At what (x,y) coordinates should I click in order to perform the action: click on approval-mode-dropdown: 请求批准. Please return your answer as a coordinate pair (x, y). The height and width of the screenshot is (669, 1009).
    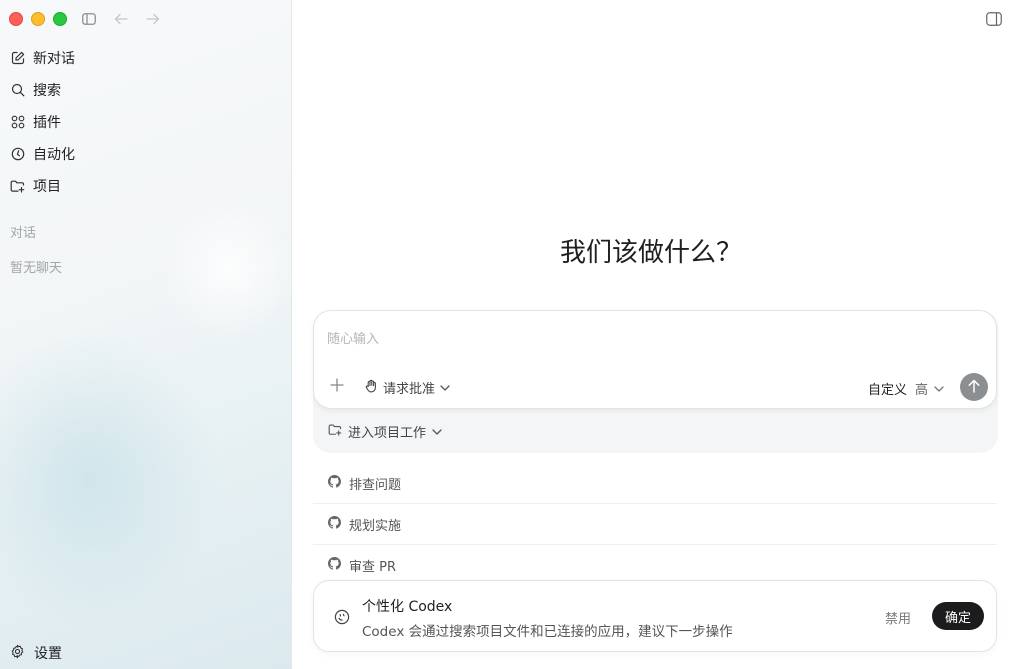
    Looking at the image, I should click on (407, 387).